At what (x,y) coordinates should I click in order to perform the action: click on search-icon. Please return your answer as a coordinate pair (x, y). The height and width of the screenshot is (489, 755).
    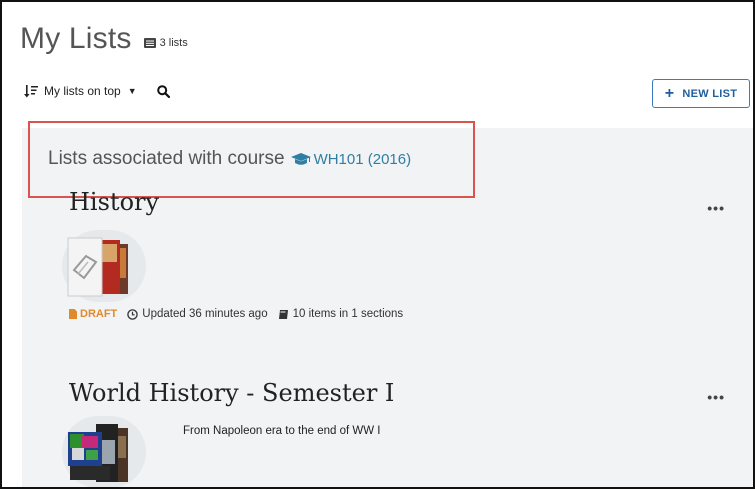
    Looking at the image, I should click on (163, 91).